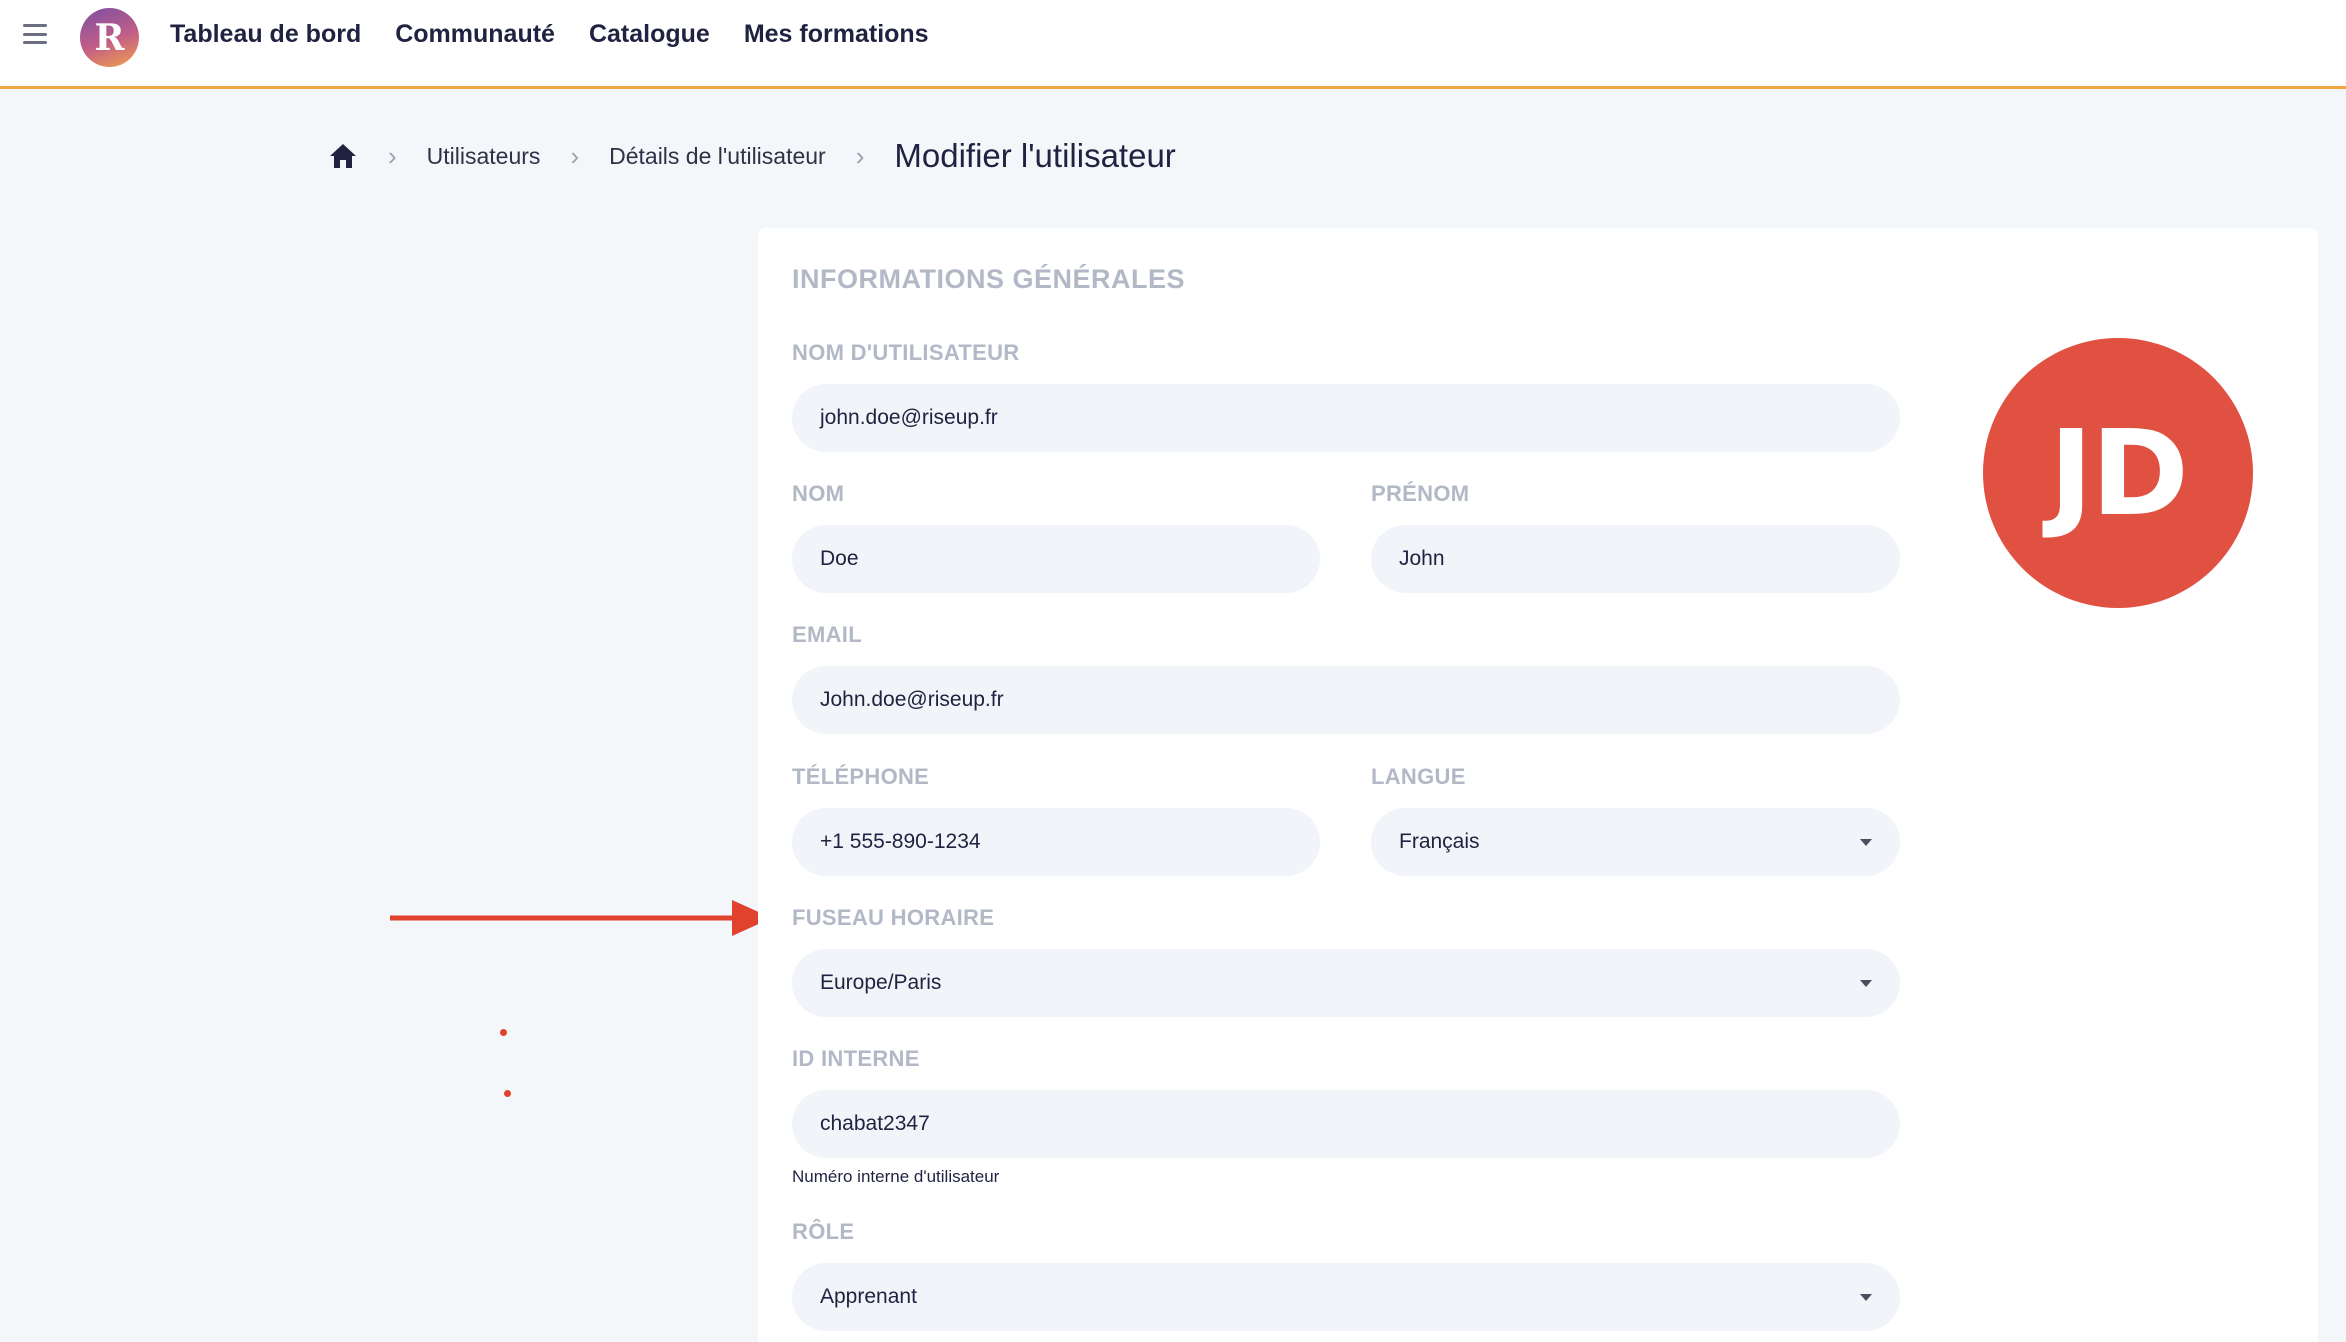  Describe the element at coordinates (265, 34) in the screenshot. I see `nav-tableau-de-bord: Tableau de bord` at that location.